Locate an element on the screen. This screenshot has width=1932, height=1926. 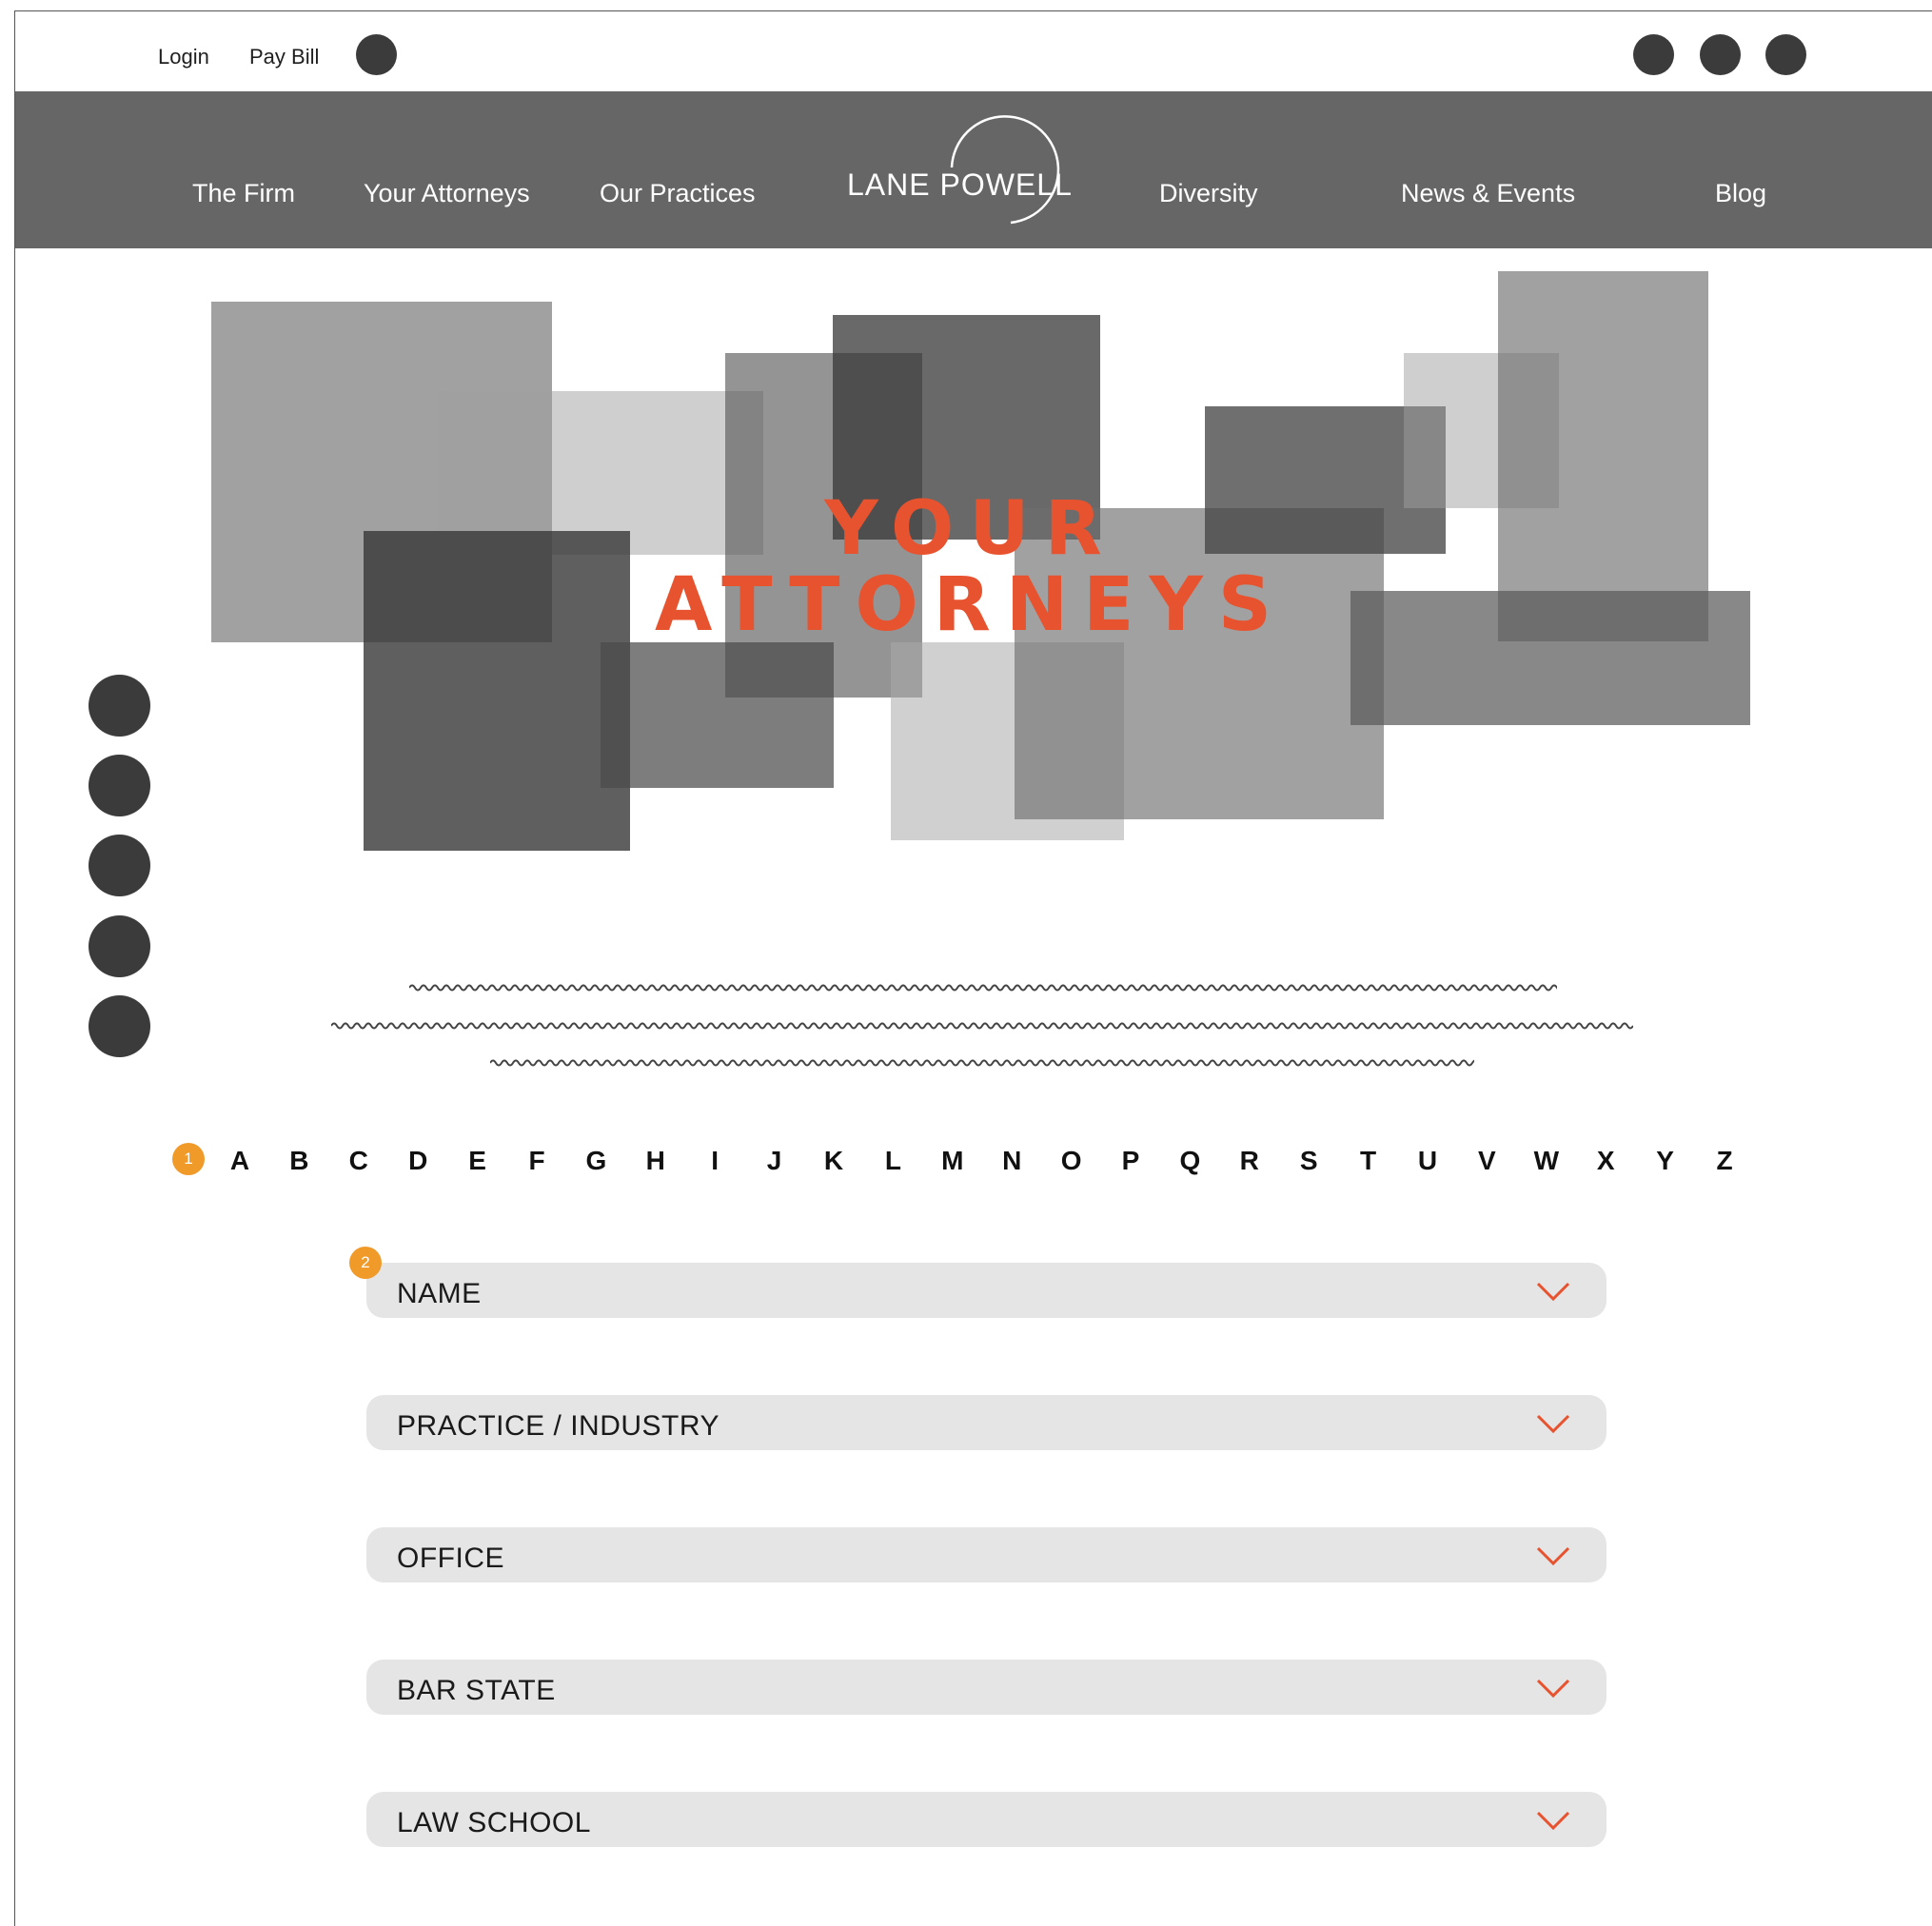
letter-filter-c: C is located at coordinates (358, 1161).